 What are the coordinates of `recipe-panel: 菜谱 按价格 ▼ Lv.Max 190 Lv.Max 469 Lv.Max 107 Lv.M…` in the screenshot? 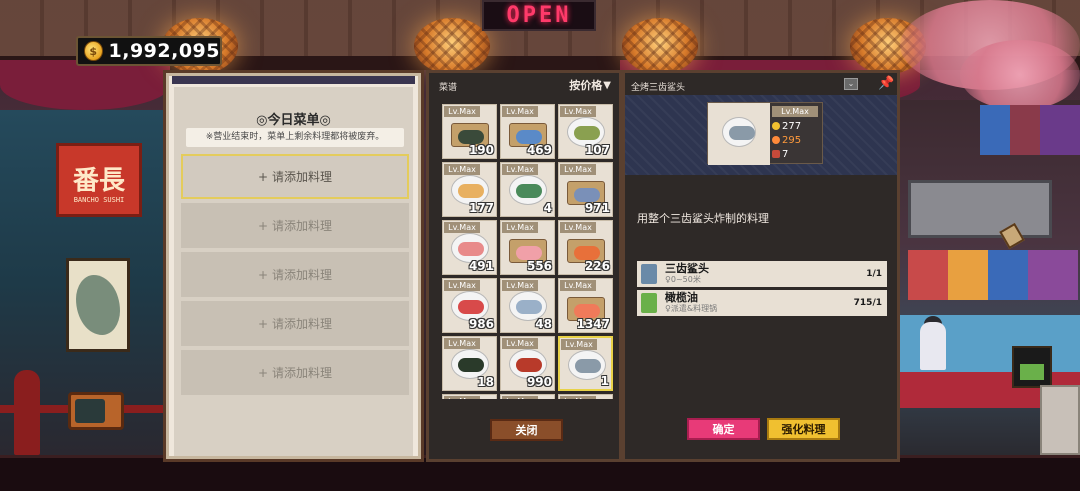 It's located at (524, 266).